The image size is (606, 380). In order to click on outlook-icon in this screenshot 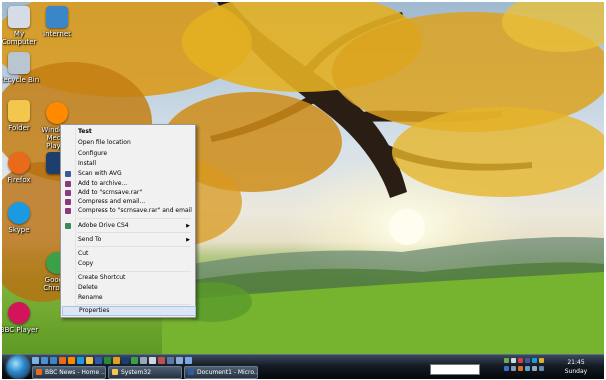, I will do `click(116, 360)`.